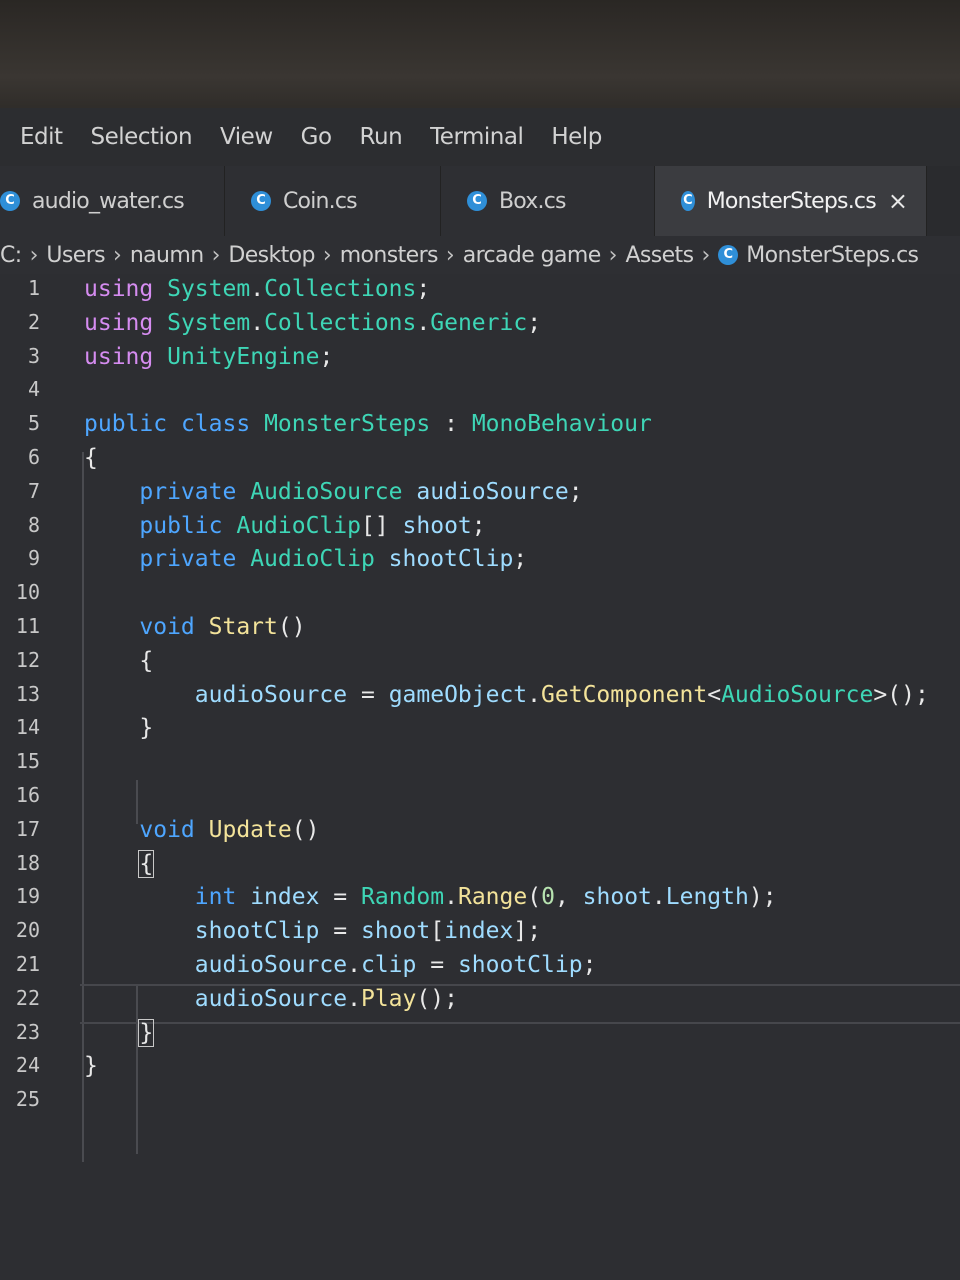 The width and height of the screenshot is (960, 1280). I want to click on line-number: 2, so click(33, 321).